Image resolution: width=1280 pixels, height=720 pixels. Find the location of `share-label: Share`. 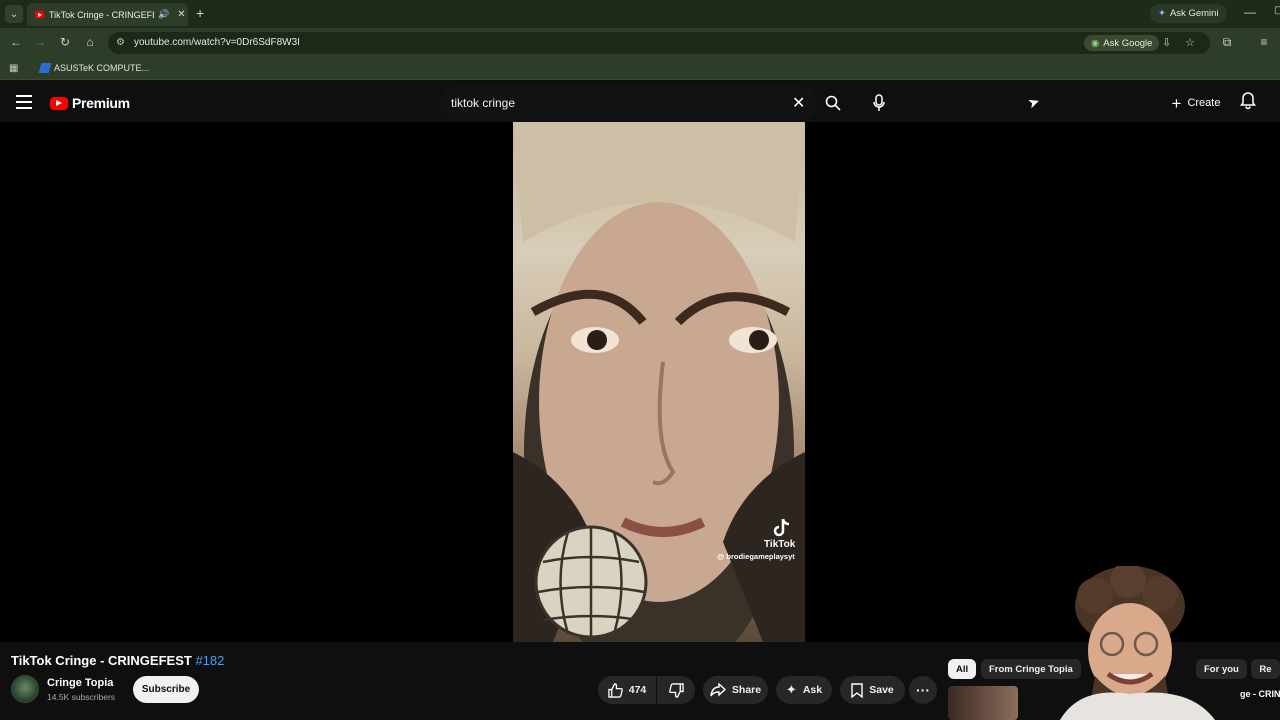

share-label: Share is located at coordinates (746, 690).